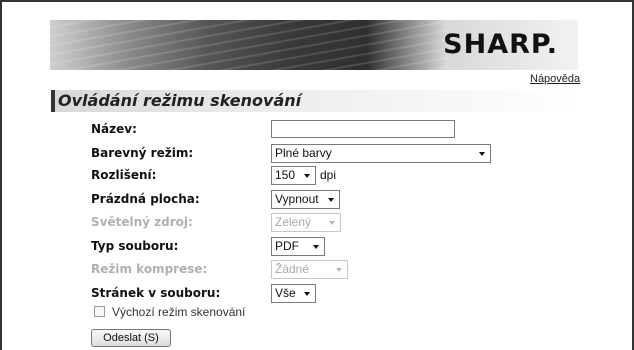 The height and width of the screenshot is (350, 634). I want to click on form-row-color-mode: Barevný režim: Plné barvy, so click(317, 154).